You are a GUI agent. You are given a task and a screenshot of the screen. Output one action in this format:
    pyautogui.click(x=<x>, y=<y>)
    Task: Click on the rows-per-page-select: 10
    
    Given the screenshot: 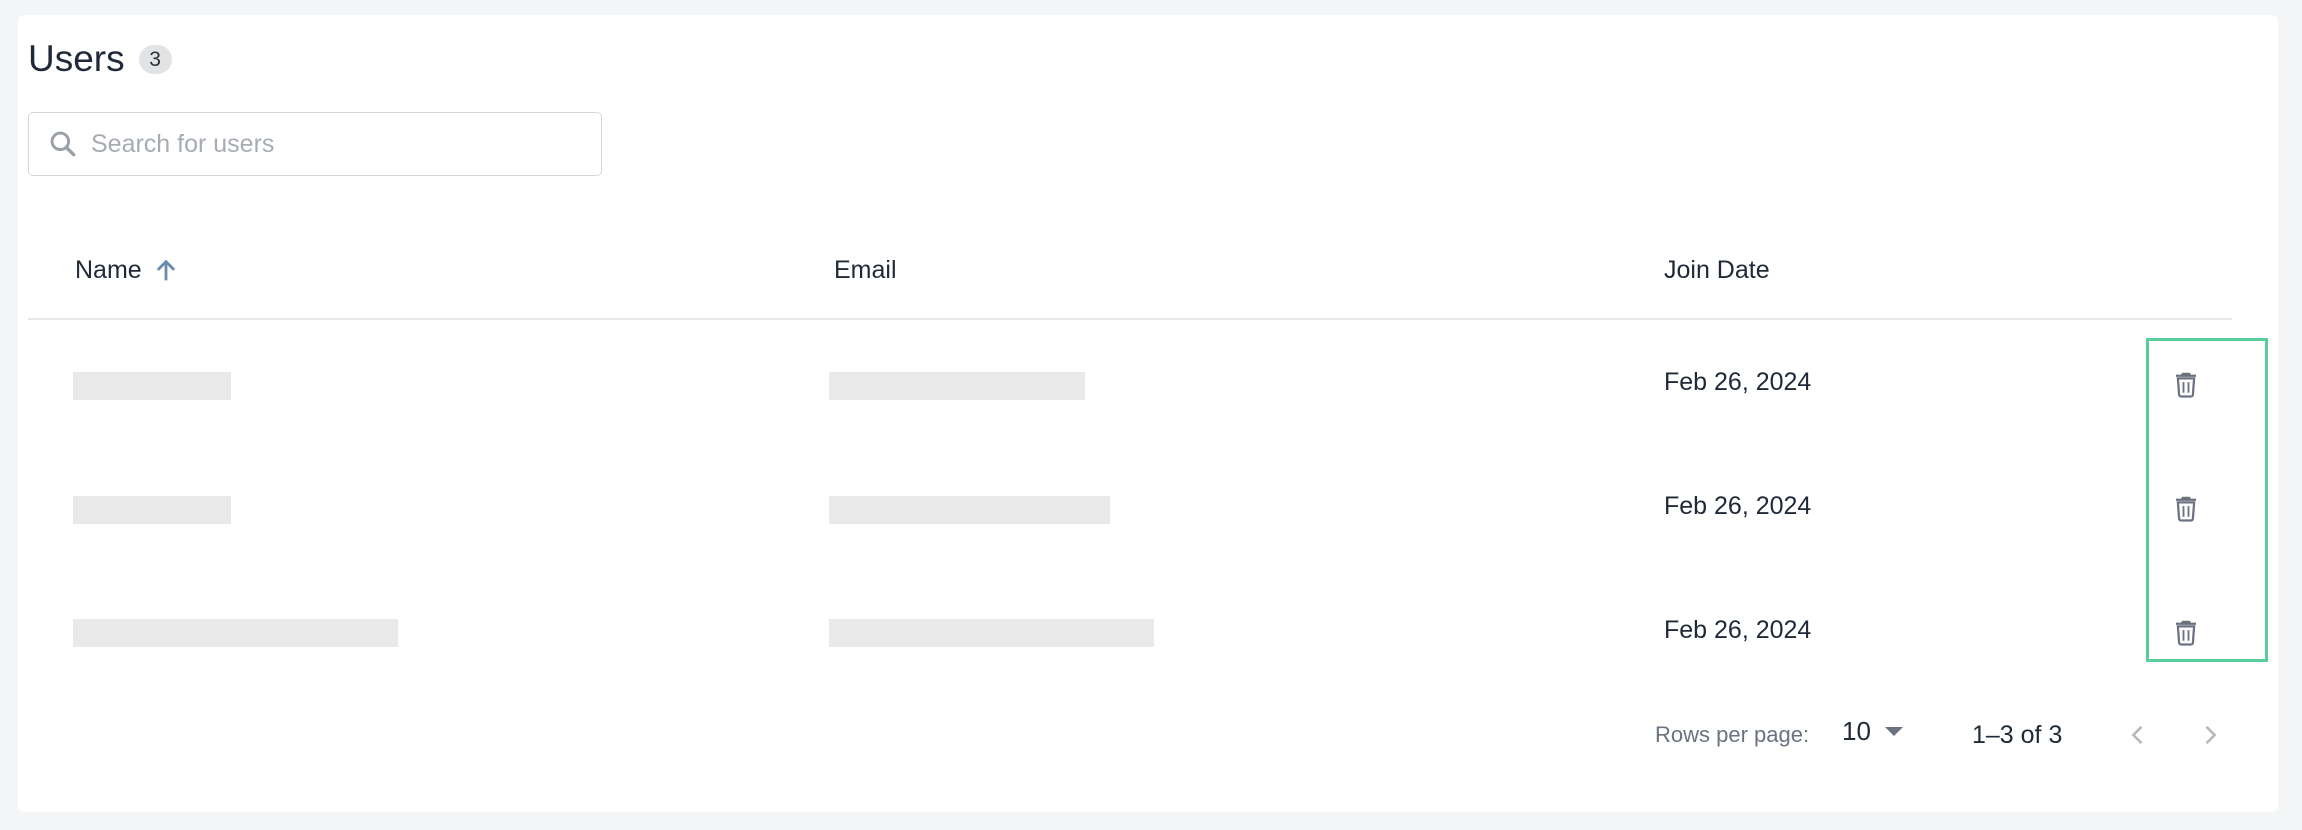 What is the action you would take?
    pyautogui.click(x=1872, y=731)
    